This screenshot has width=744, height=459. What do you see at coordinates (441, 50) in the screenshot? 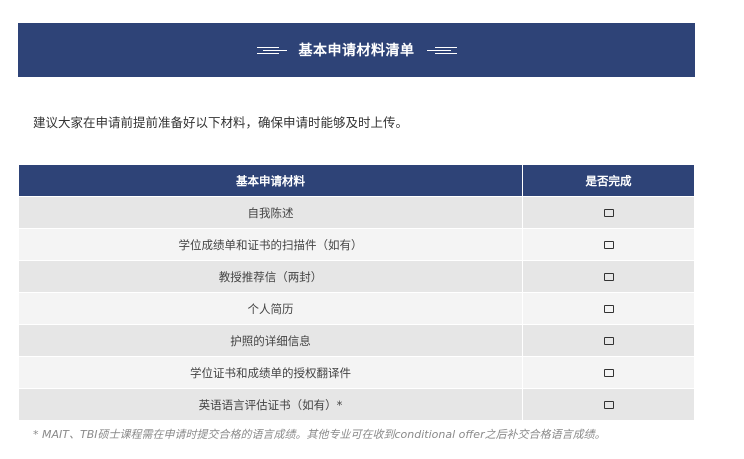
I see `right-lines-decoration-icon` at bounding box center [441, 50].